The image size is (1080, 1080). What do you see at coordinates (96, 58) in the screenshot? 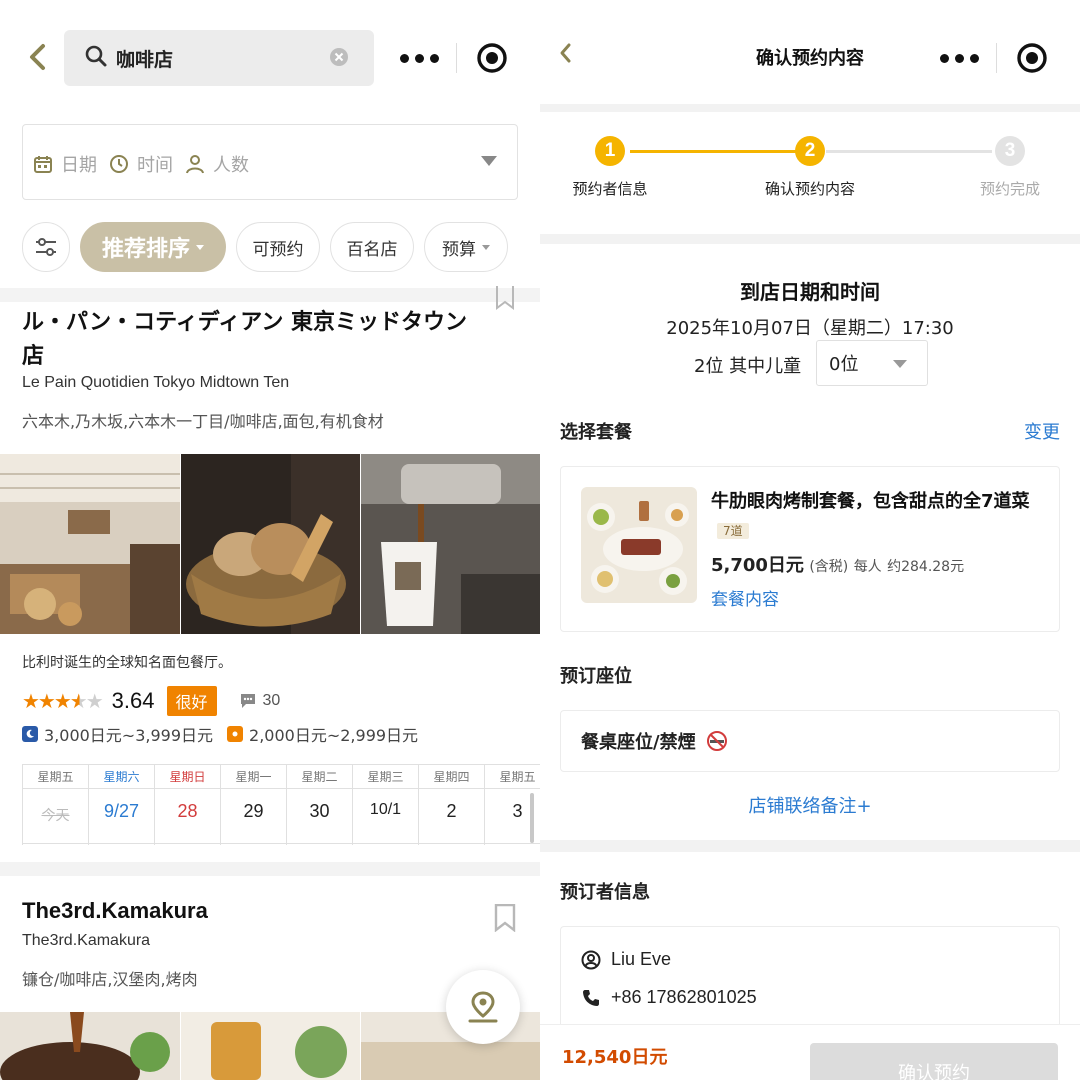
I see `search-icon` at bounding box center [96, 58].